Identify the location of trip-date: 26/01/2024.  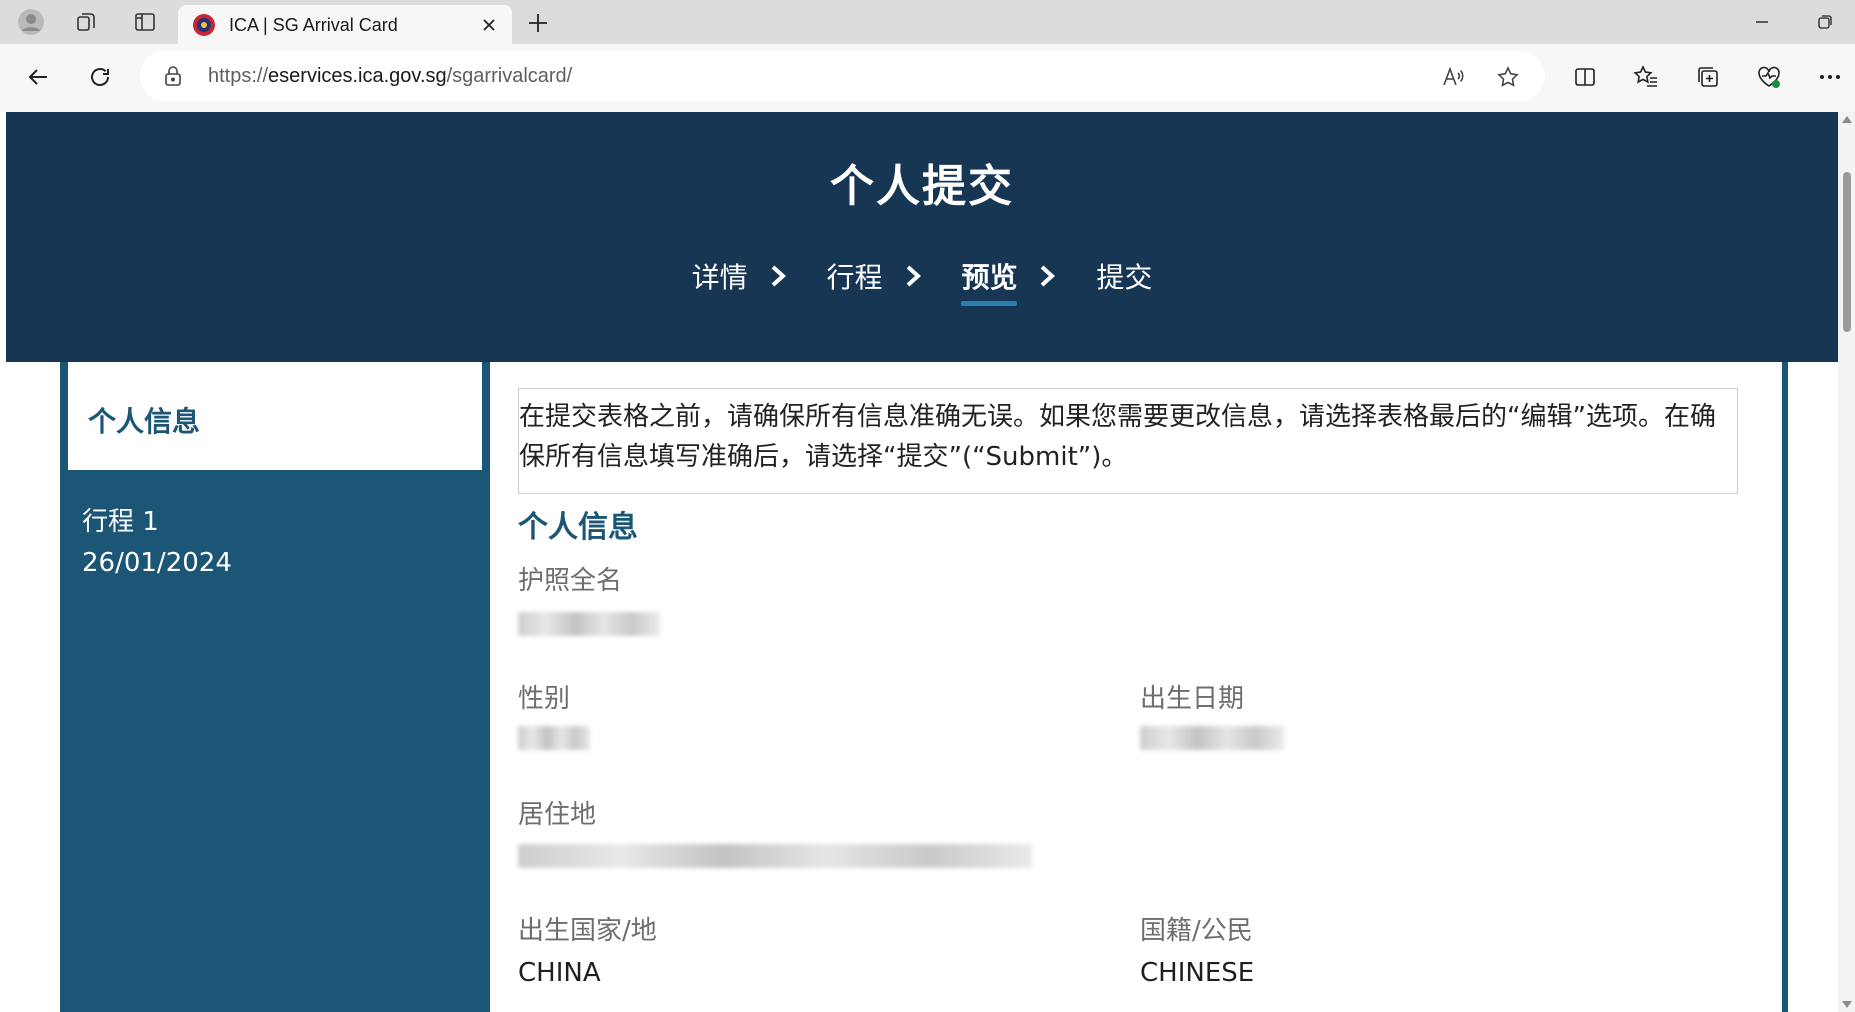
(157, 563).